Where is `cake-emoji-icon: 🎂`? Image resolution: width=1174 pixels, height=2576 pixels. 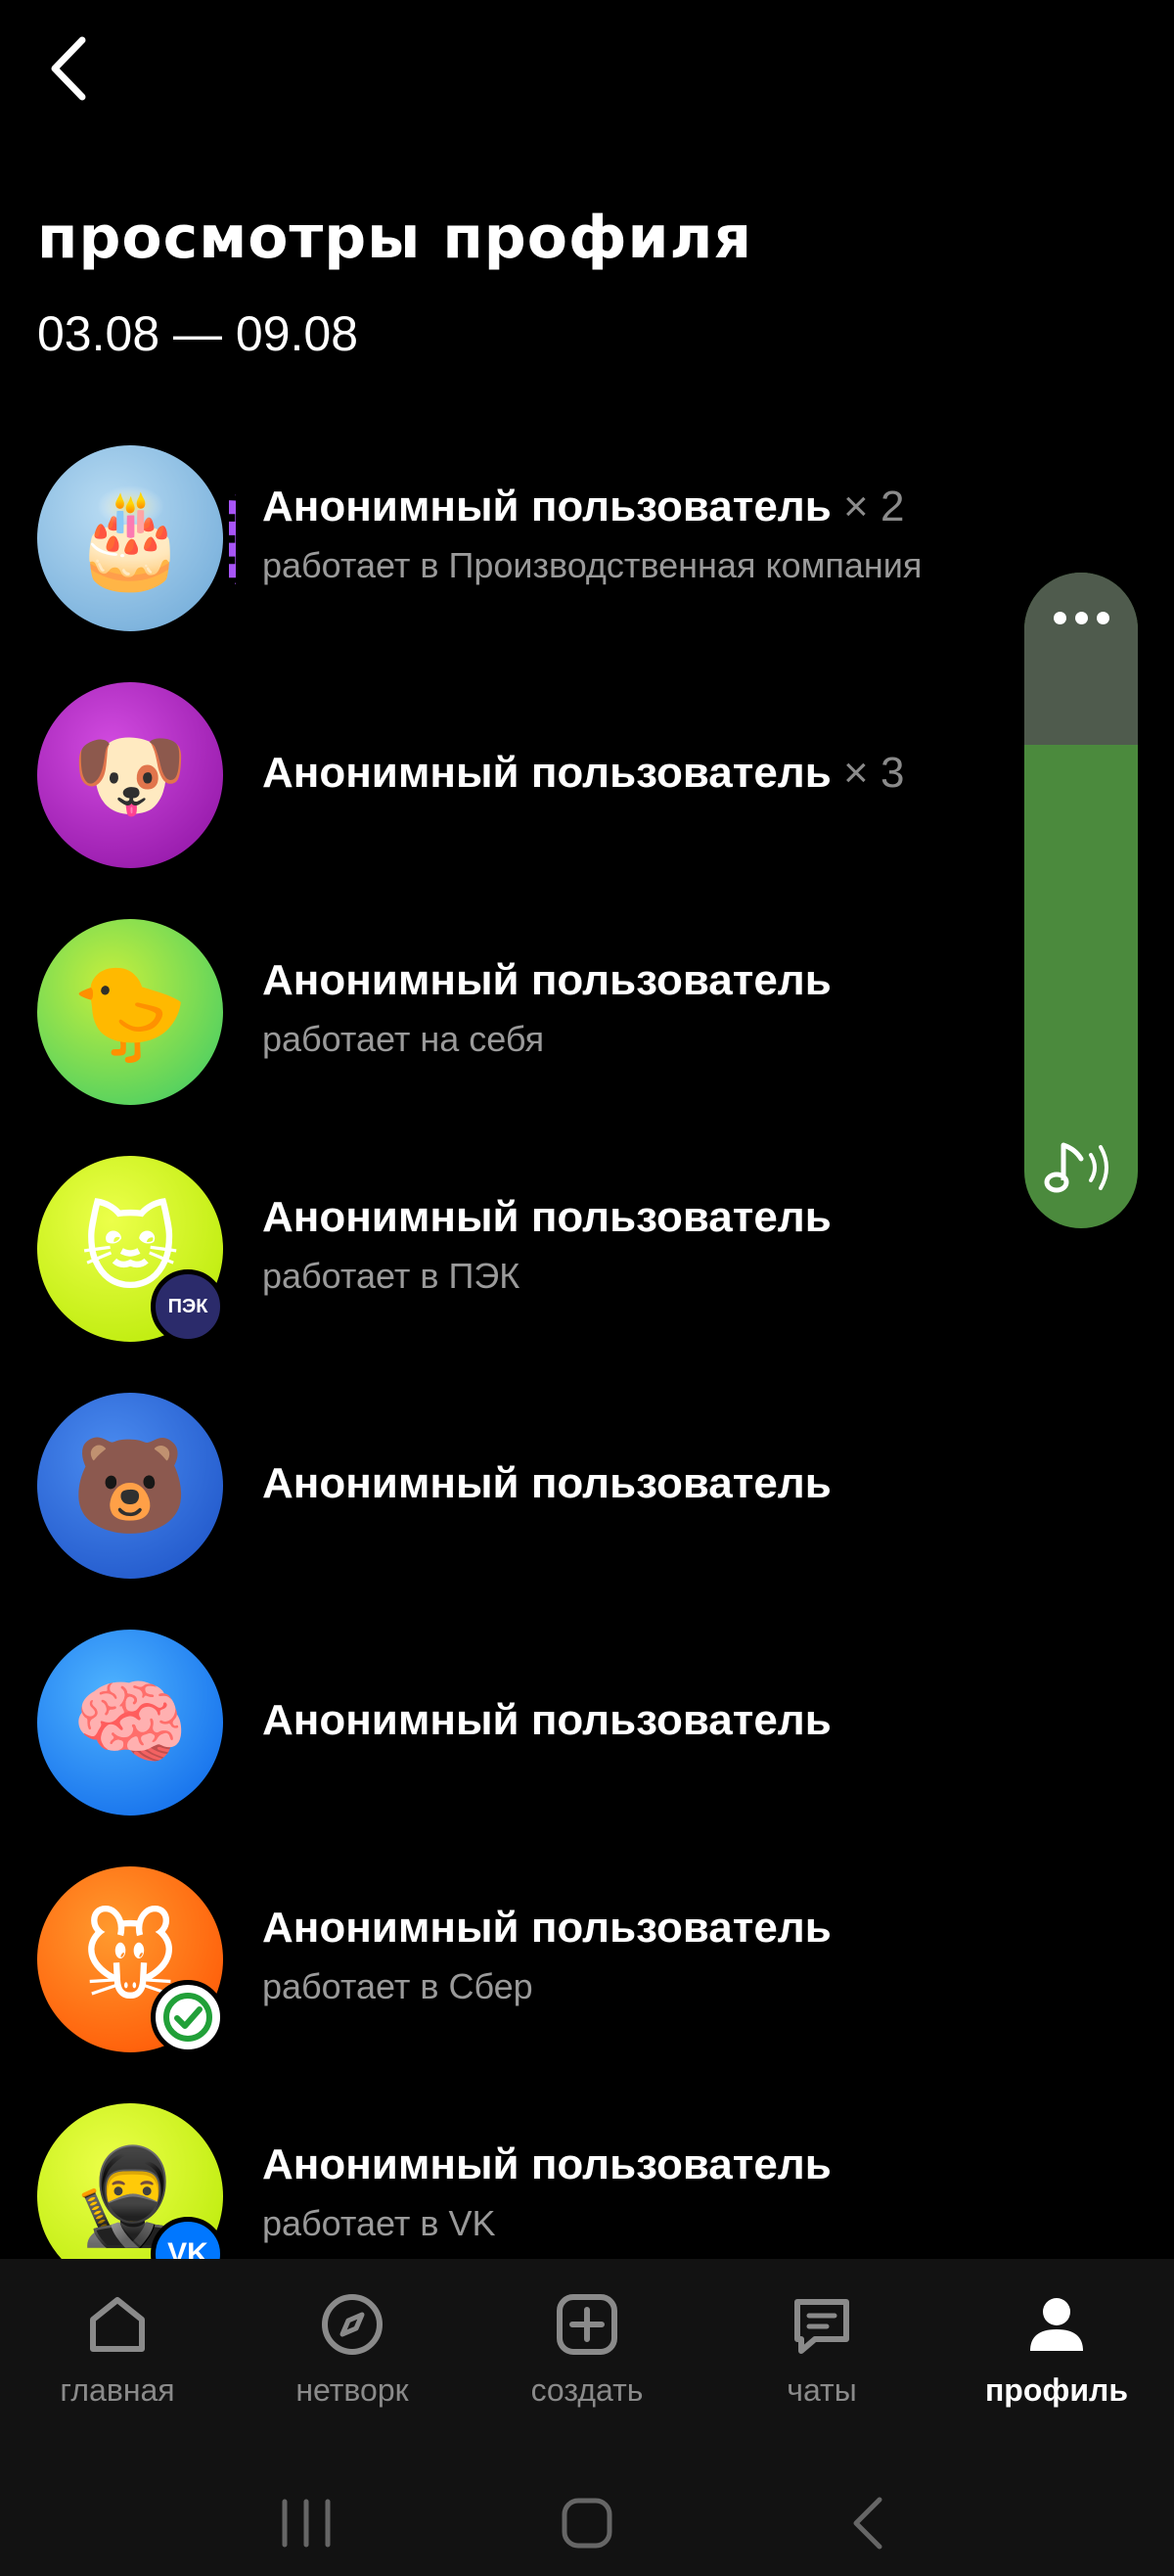
cake-emoji-icon: 🎂 is located at coordinates (130, 538).